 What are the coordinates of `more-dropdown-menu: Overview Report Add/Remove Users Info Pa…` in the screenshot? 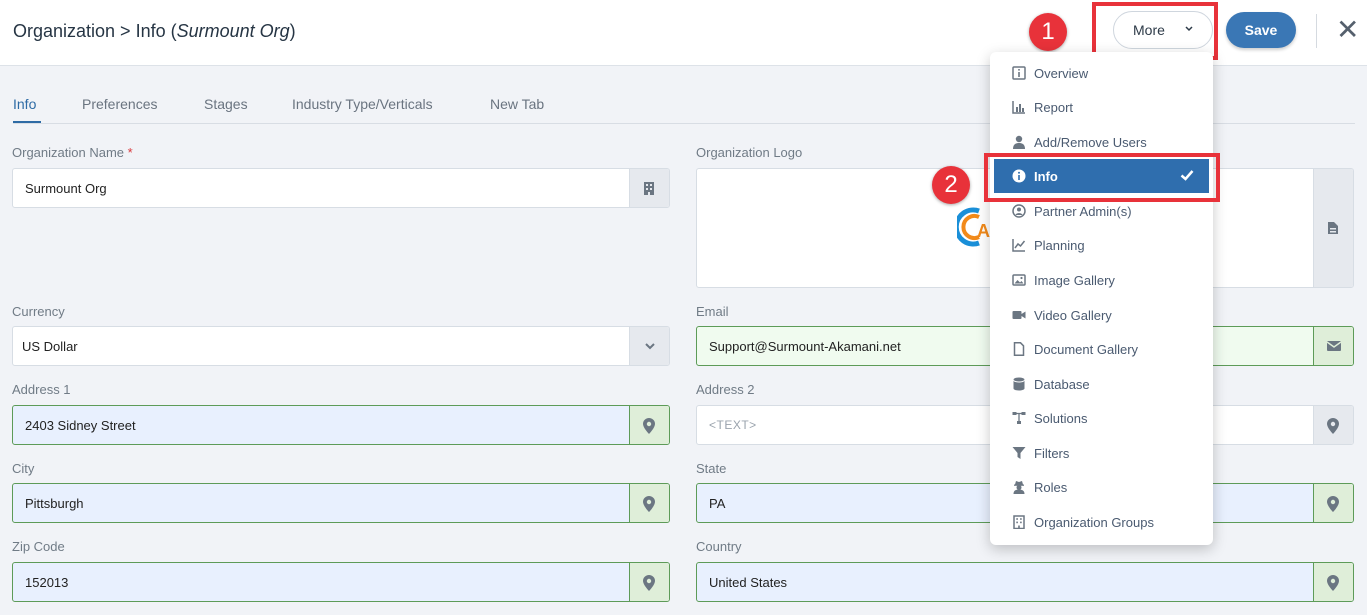 It's located at (1101, 298).